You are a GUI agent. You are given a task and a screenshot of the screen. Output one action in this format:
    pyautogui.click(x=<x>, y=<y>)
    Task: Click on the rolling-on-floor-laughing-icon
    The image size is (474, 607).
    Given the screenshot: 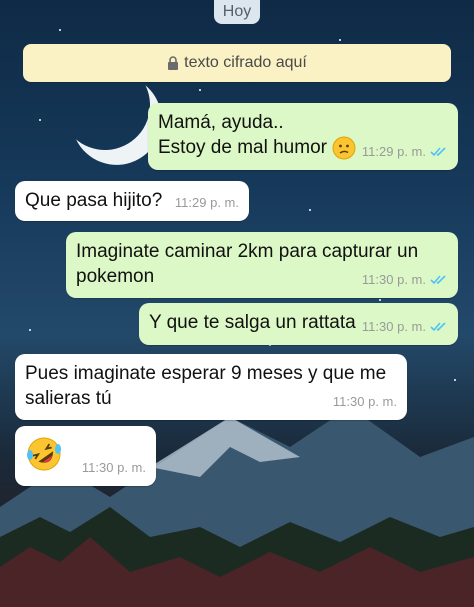 What is the action you would take?
    pyautogui.click(x=44, y=454)
    